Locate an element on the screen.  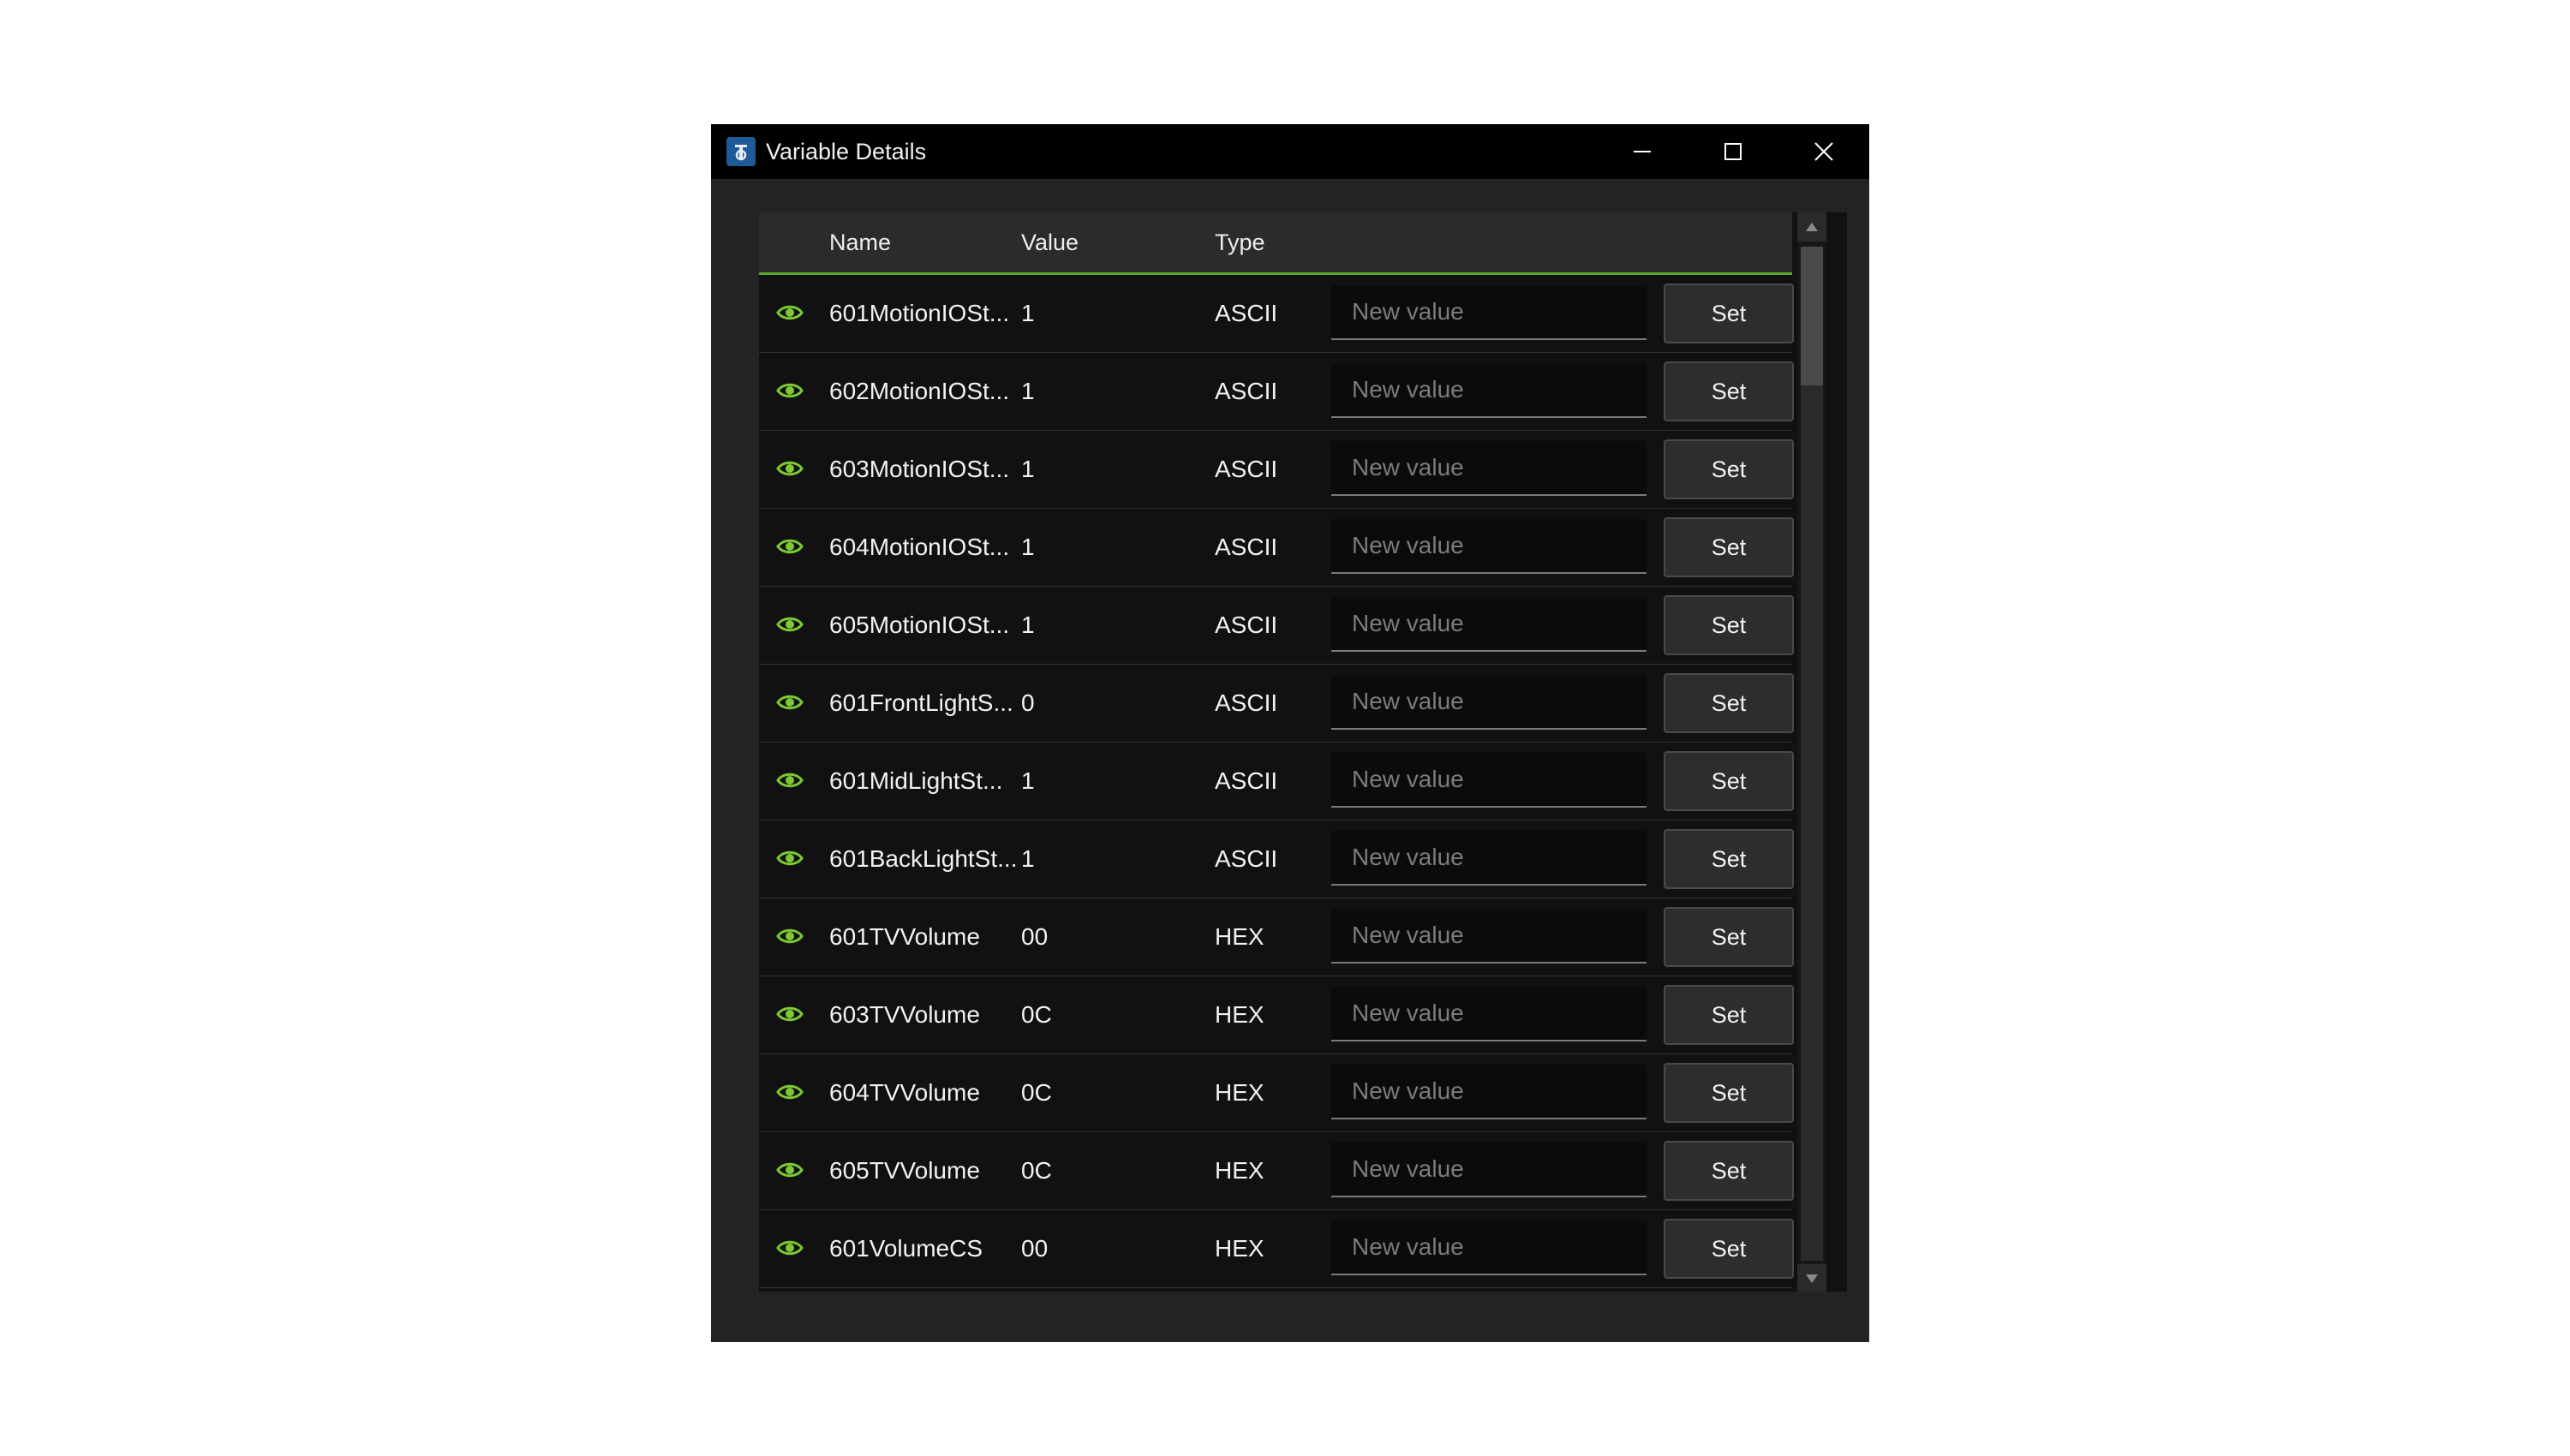
variable-value: 0 is located at coordinates (1028, 702).